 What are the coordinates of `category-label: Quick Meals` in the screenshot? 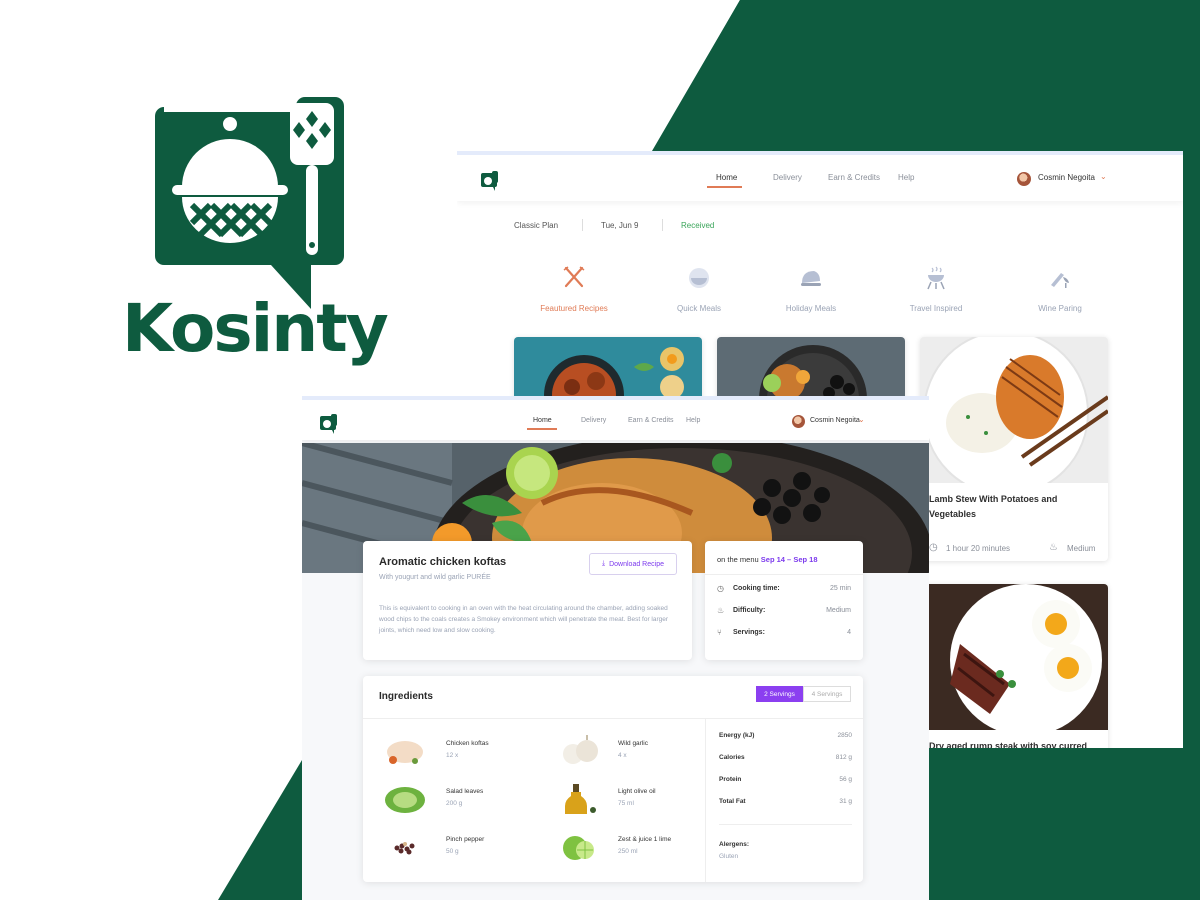 It's located at (698, 308).